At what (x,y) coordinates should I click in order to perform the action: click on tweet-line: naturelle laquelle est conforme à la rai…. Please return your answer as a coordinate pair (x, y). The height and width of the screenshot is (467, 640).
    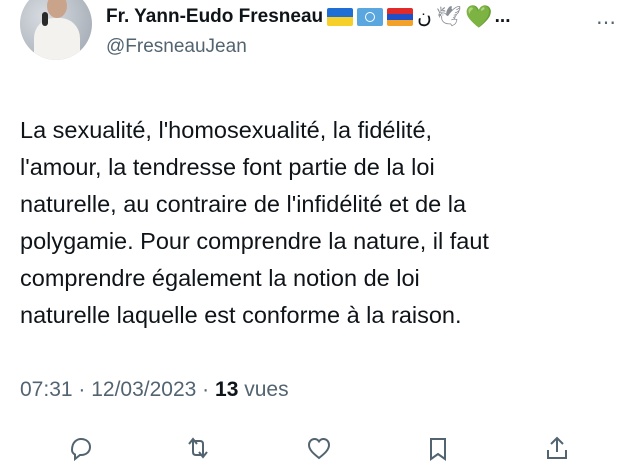
    Looking at the image, I should click on (241, 315).